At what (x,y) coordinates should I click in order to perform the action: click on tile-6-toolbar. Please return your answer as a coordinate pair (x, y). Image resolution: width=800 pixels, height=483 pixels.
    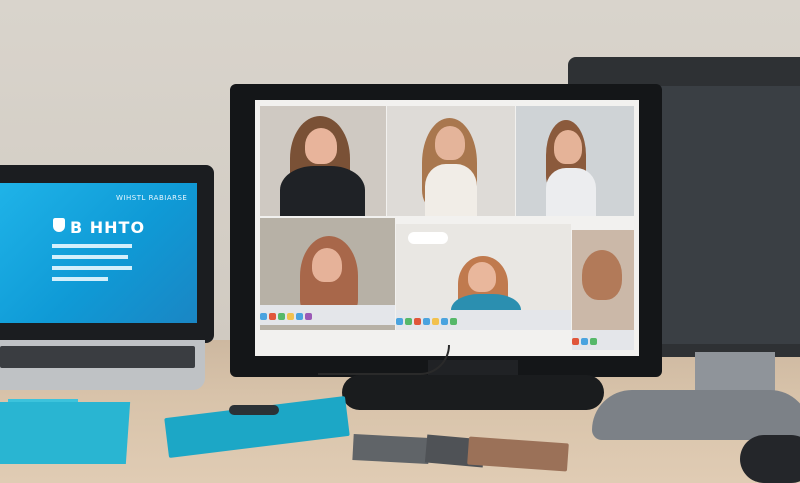
    Looking at the image, I should click on (603, 340).